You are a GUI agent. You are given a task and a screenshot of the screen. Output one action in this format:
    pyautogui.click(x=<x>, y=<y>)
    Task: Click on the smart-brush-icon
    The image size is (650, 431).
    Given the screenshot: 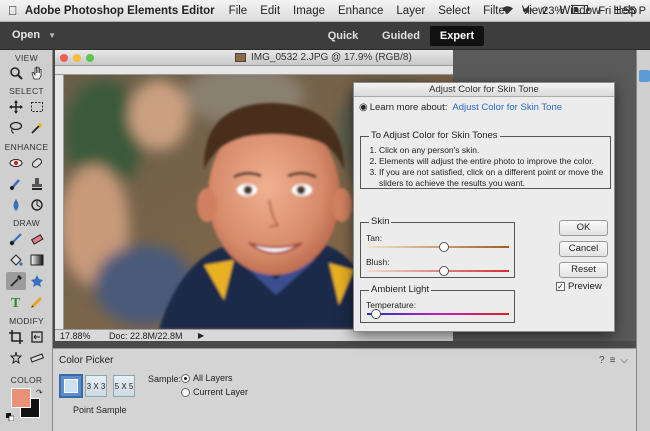 What is the action you would take?
    pyautogui.click(x=16, y=184)
    